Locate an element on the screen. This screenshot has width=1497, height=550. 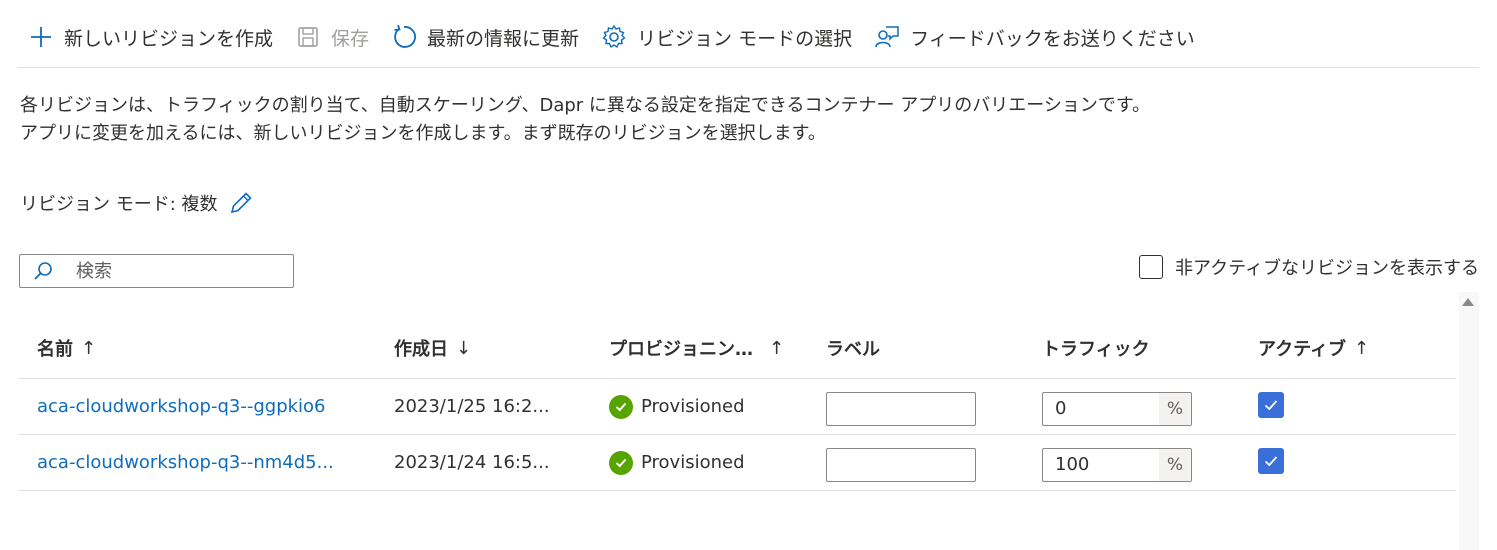
column-header-created: 作成日 ↓ is located at coordinates (484, 348).